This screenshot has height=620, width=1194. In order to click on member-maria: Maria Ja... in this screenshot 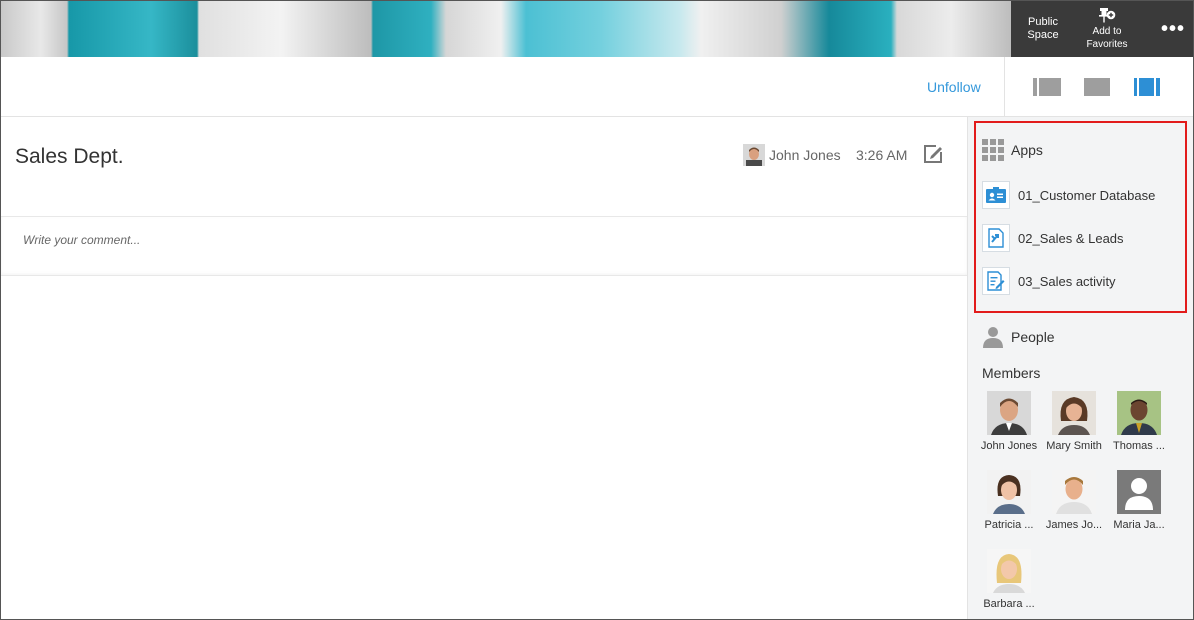, I will do `click(1139, 500)`.